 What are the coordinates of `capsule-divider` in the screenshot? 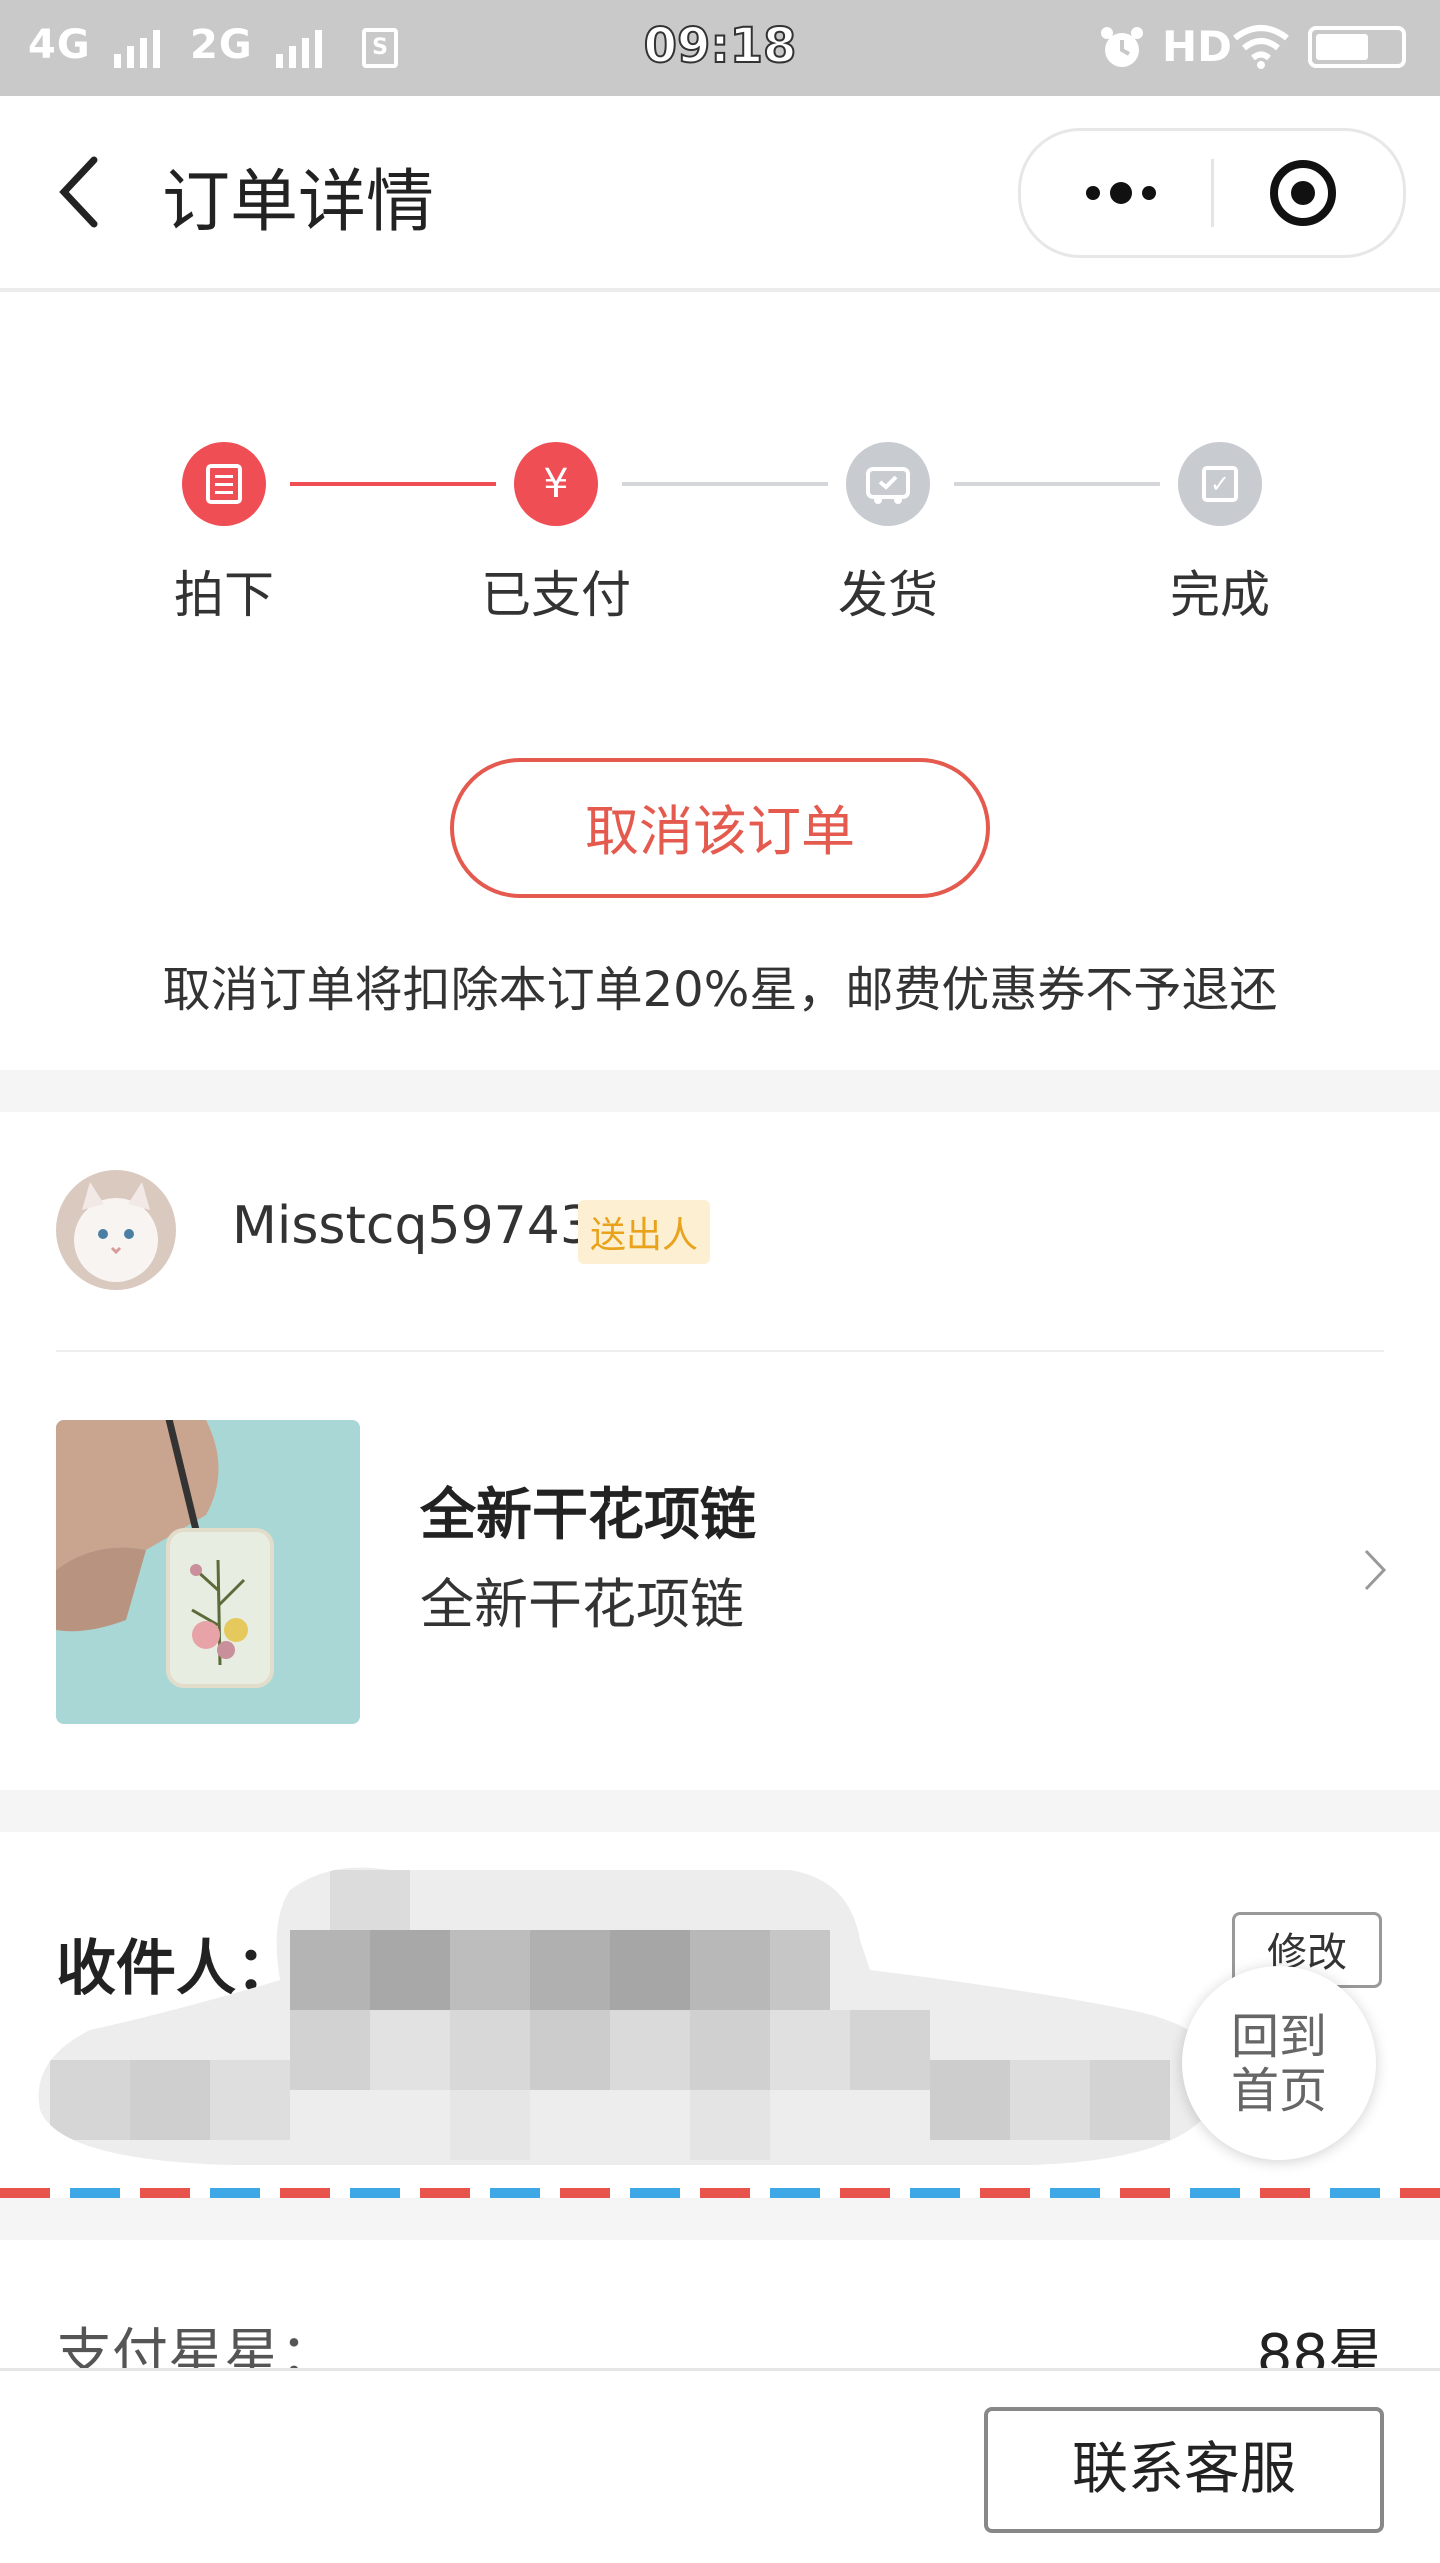 It's located at (1212, 193).